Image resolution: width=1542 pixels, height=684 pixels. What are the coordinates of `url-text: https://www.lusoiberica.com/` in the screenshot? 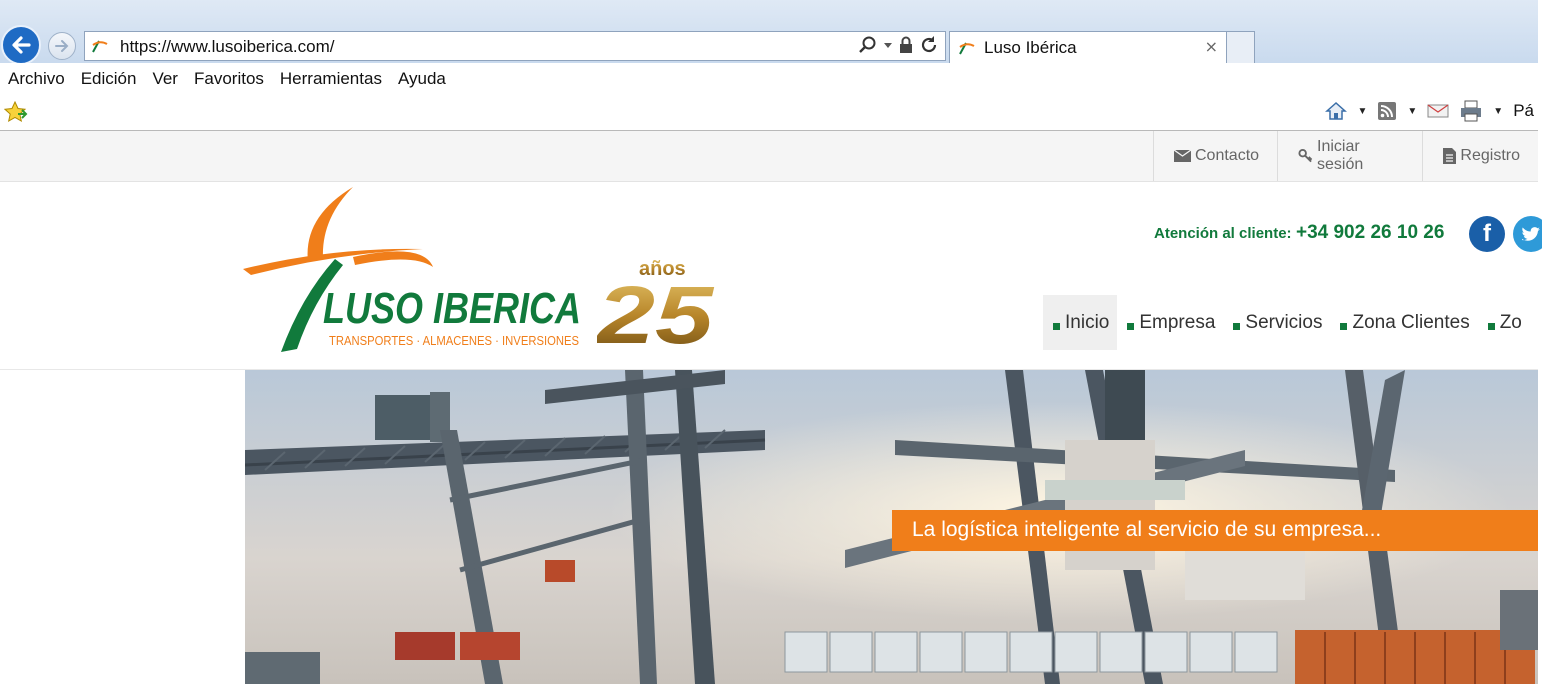 It's located at (227, 47).